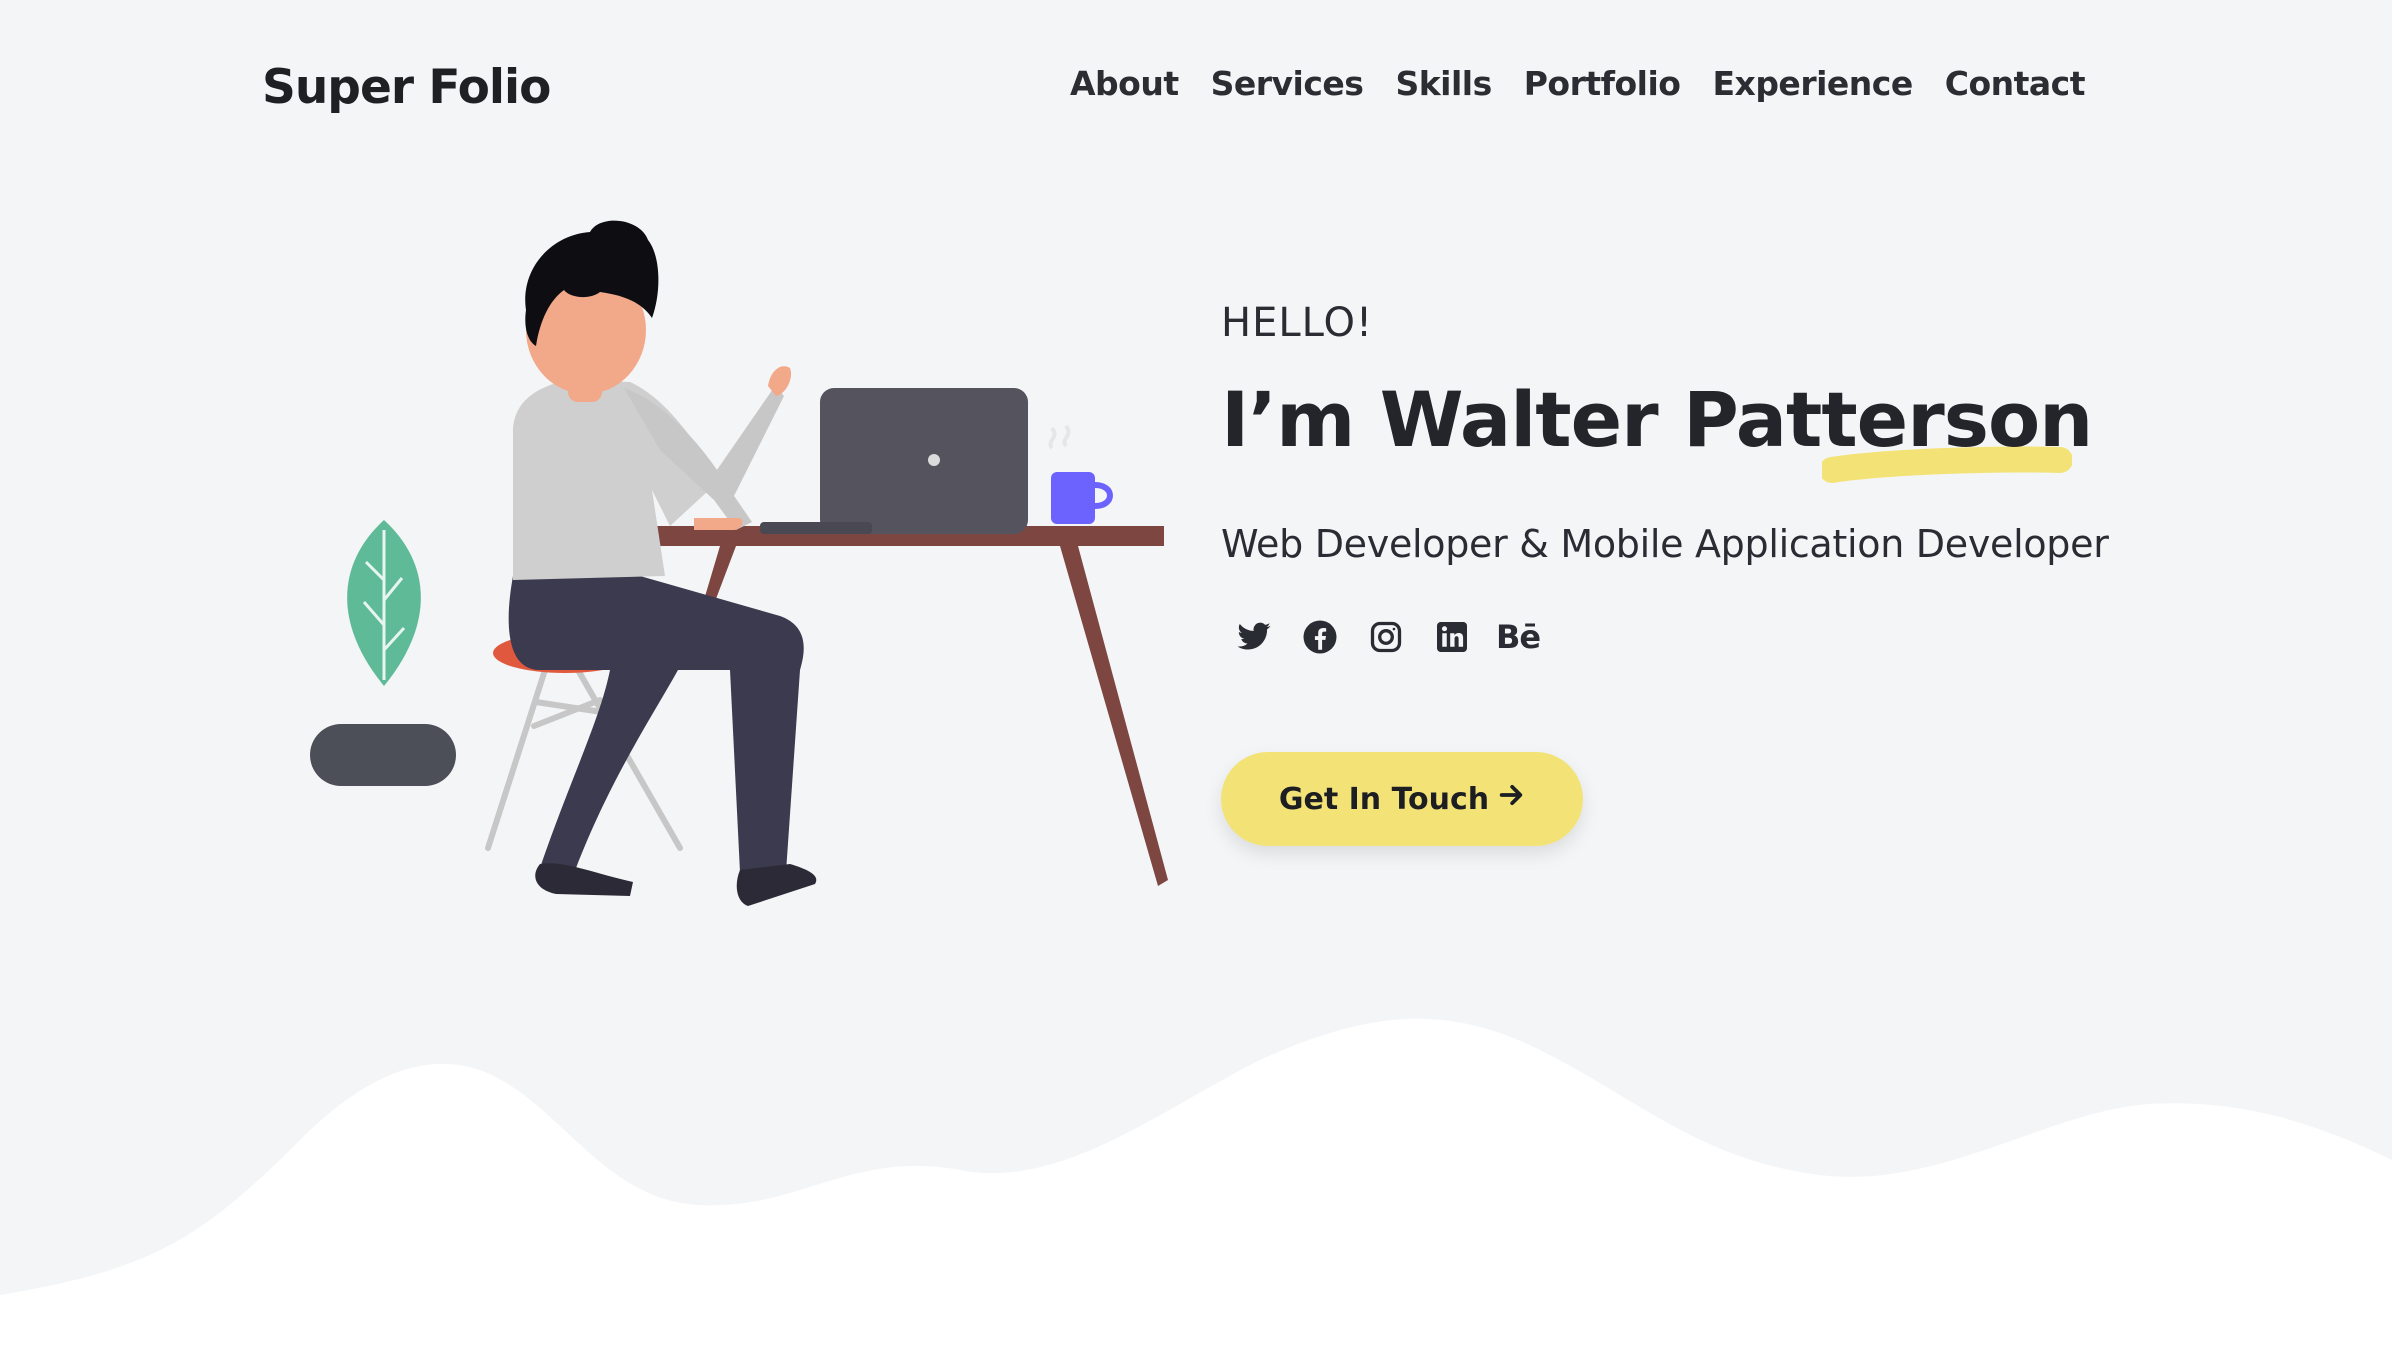 This screenshot has width=2392, height=1356. Describe the element at coordinates (1124, 83) in the screenshot. I see `nav-about: About` at that location.